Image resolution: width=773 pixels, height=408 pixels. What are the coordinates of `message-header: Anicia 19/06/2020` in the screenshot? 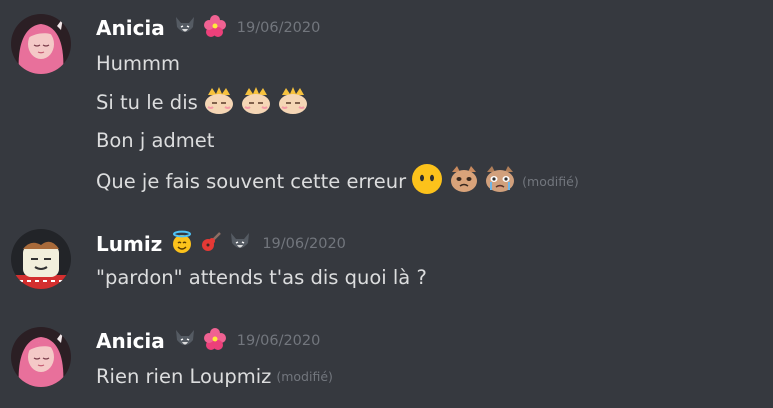 It's located at (208, 341).